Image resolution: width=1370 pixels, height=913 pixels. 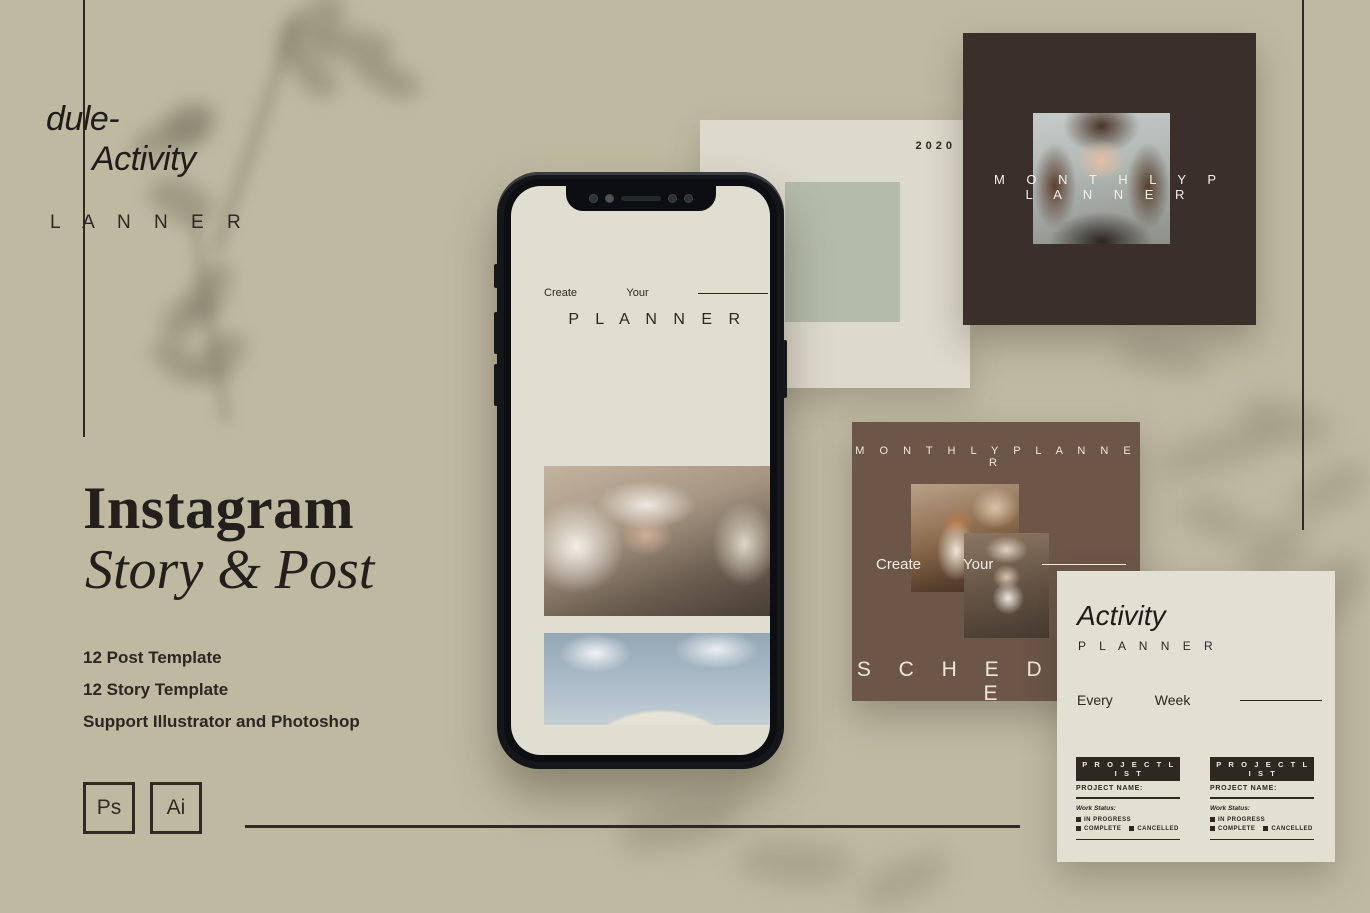 What do you see at coordinates (150, 222) in the screenshot?
I see `schedule-card-planner-label: L A N N E R` at bounding box center [150, 222].